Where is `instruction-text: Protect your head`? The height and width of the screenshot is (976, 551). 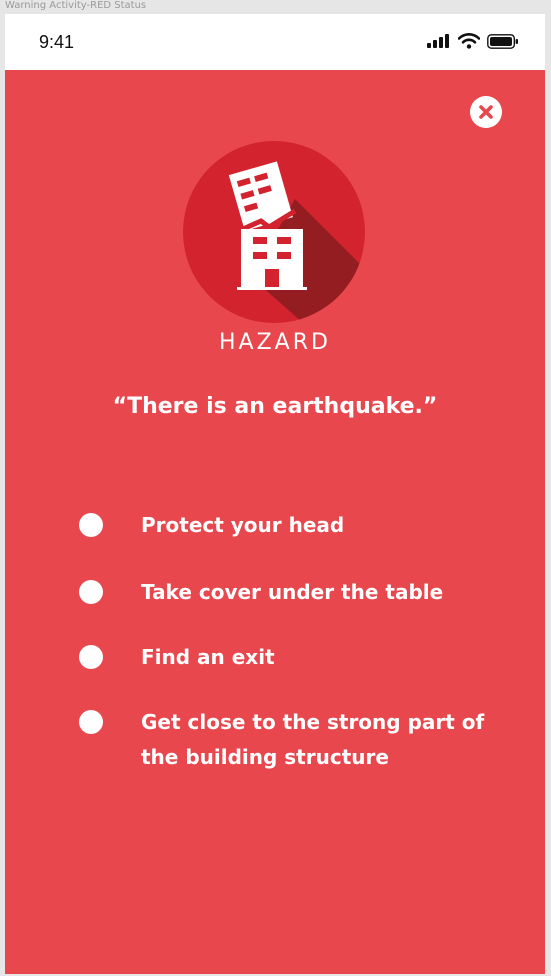 instruction-text: Protect your head is located at coordinates (243, 525).